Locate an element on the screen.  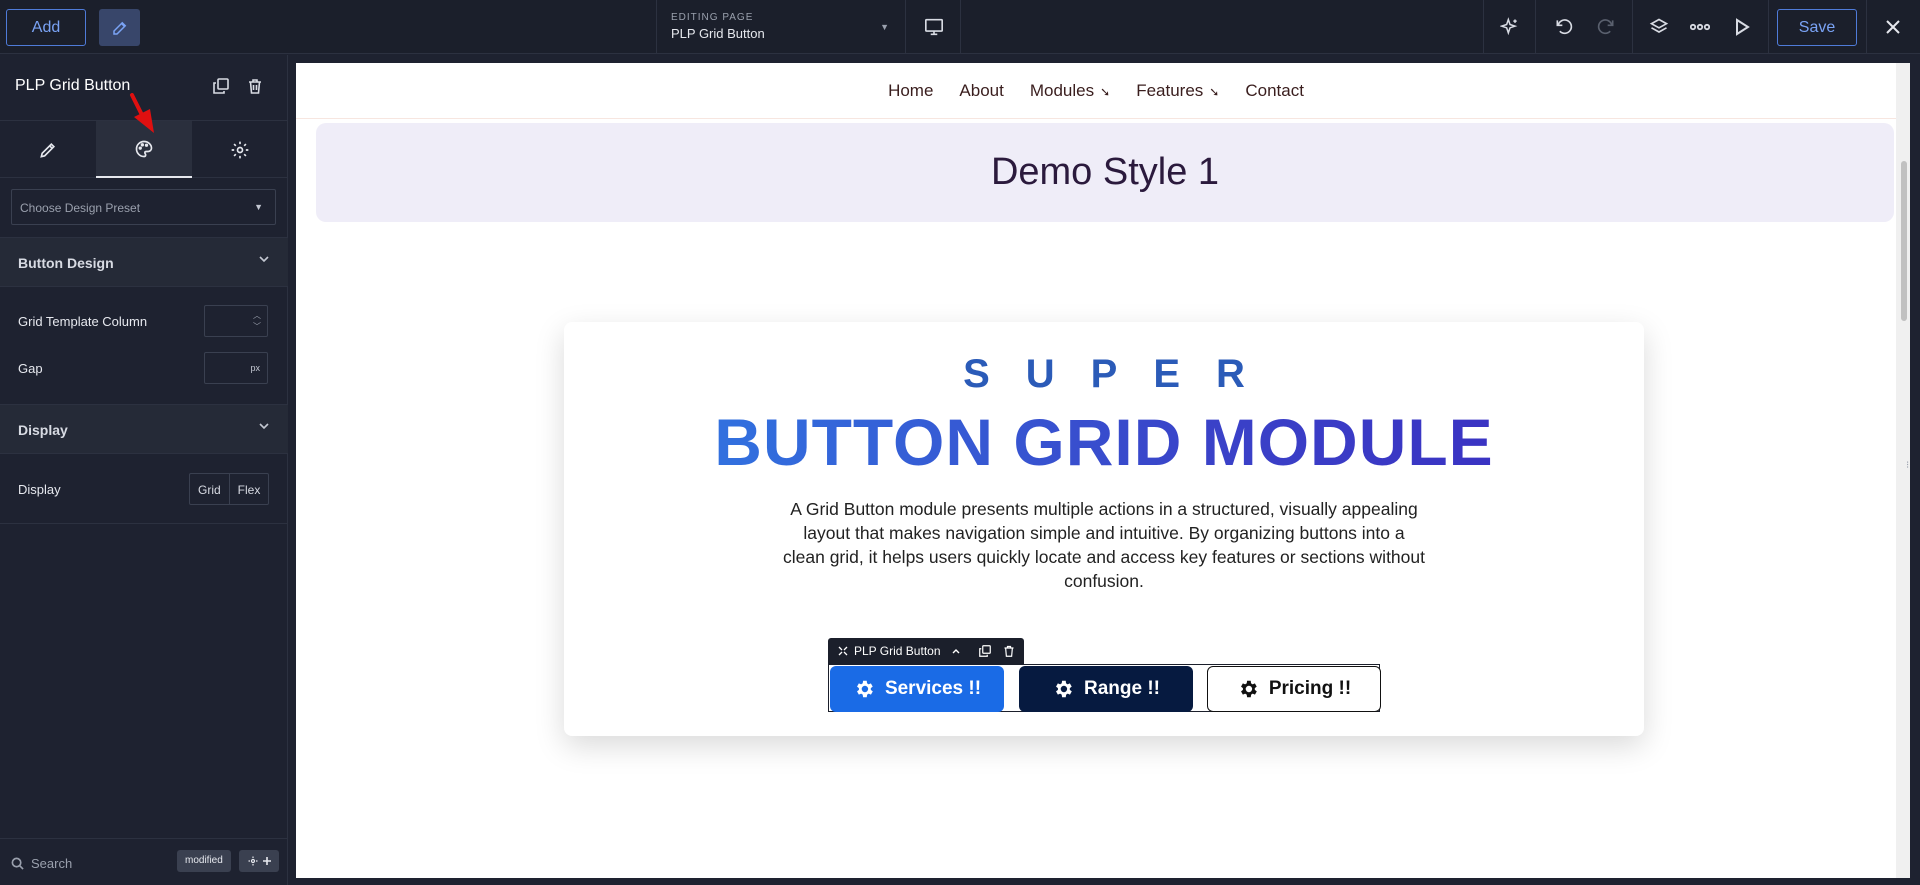
design-preset-select: Choose Design Preset ▼ is located at coordinates (143, 207).